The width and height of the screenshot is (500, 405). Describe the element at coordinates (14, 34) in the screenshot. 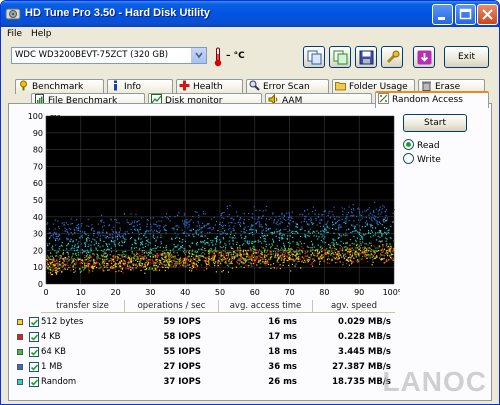

I see `menu-file: File` at that location.